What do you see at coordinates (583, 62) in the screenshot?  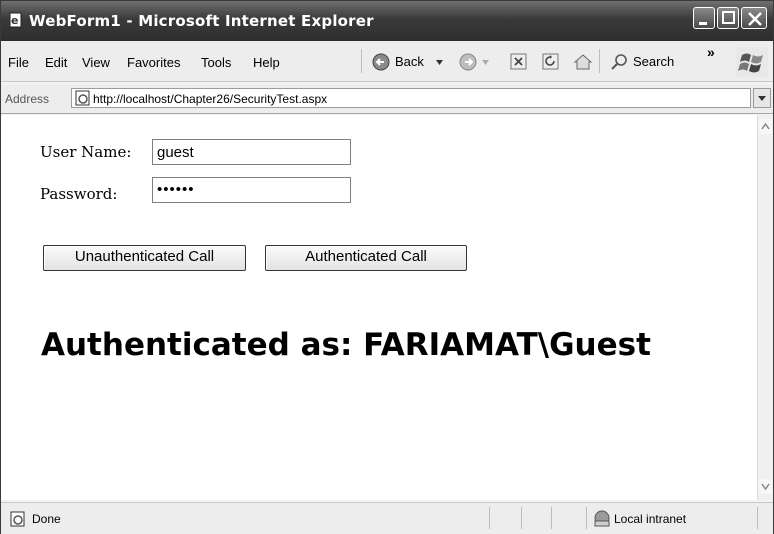 I see `home-icon` at bounding box center [583, 62].